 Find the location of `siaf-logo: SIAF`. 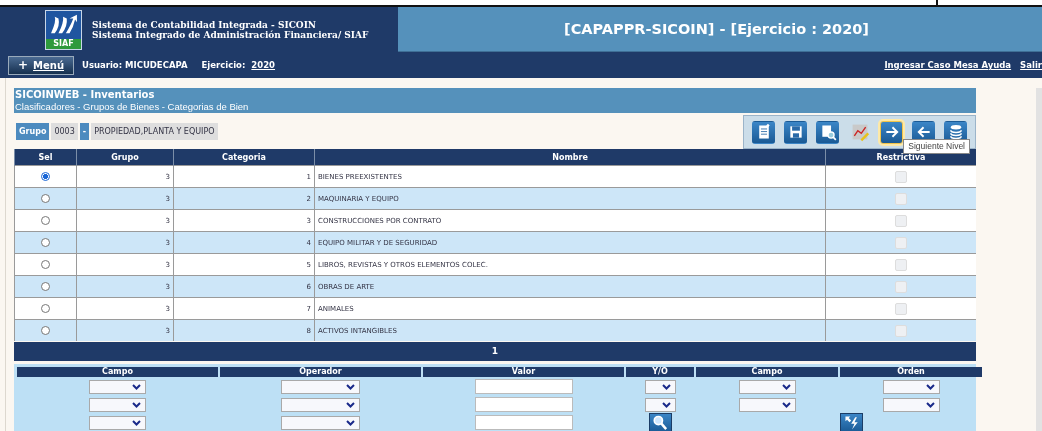

siaf-logo: SIAF is located at coordinates (63, 29).